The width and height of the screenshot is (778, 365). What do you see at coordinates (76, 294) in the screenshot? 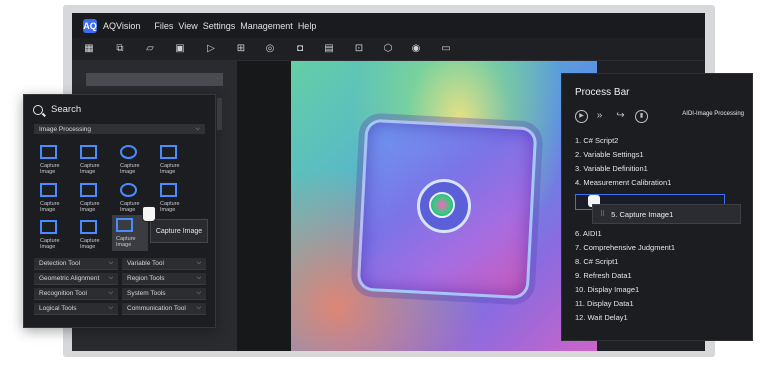
I see `dropdown-recognition-tool: Recognition Tool ⌵` at bounding box center [76, 294].